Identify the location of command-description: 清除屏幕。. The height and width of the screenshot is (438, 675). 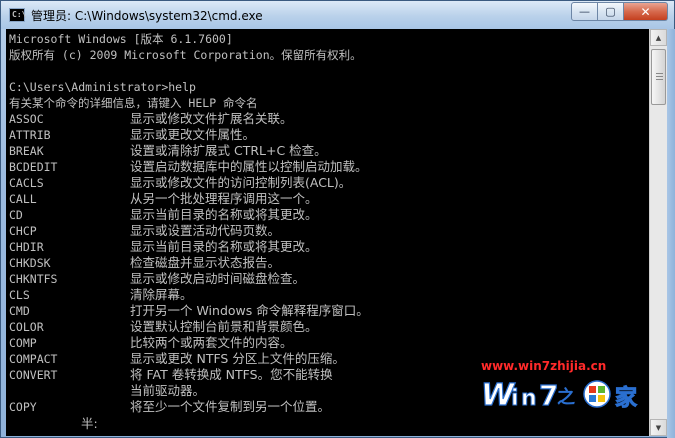
(161, 294).